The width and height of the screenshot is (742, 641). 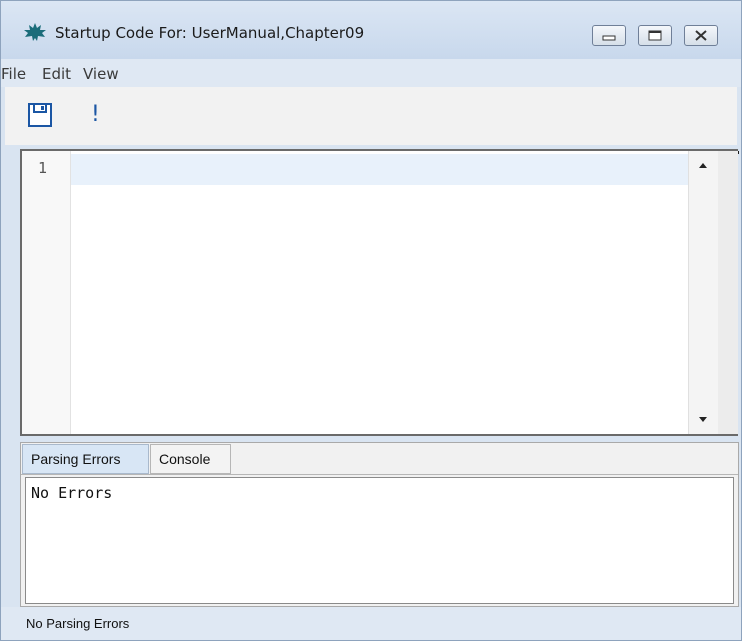 I want to click on menu-file: File, so click(x=13, y=74).